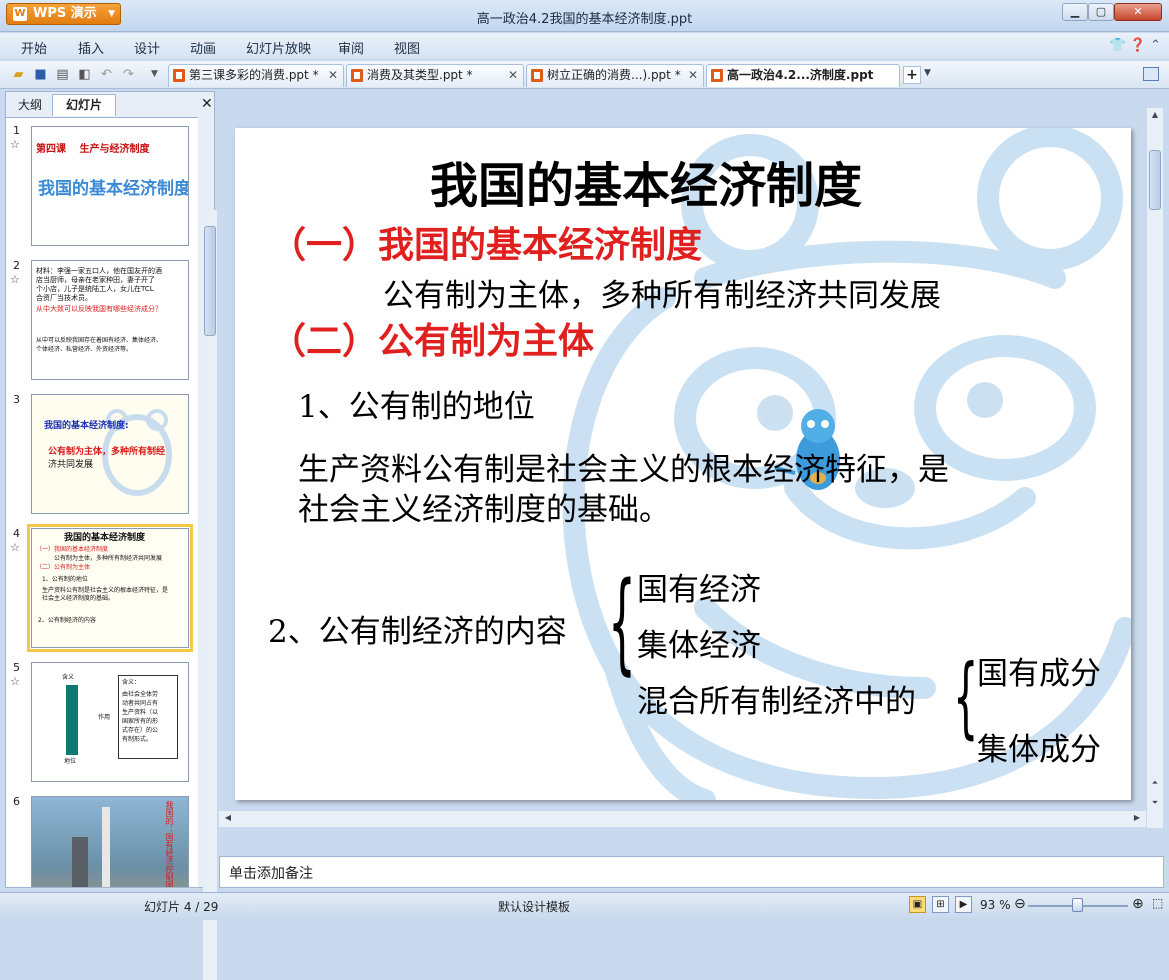  Describe the element at coordinates (16, 130) in the screenshot. I see `thumb-number: 1` at that location.